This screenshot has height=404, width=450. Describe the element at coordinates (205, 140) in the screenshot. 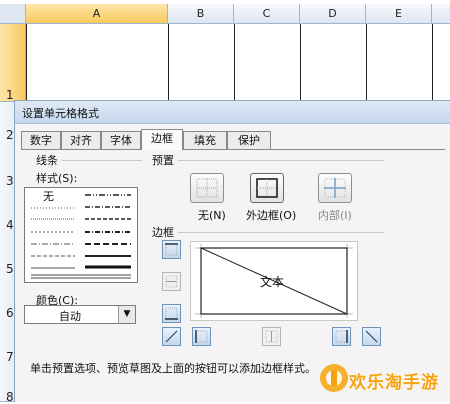

I see `tab-fill: 填充` at that location.